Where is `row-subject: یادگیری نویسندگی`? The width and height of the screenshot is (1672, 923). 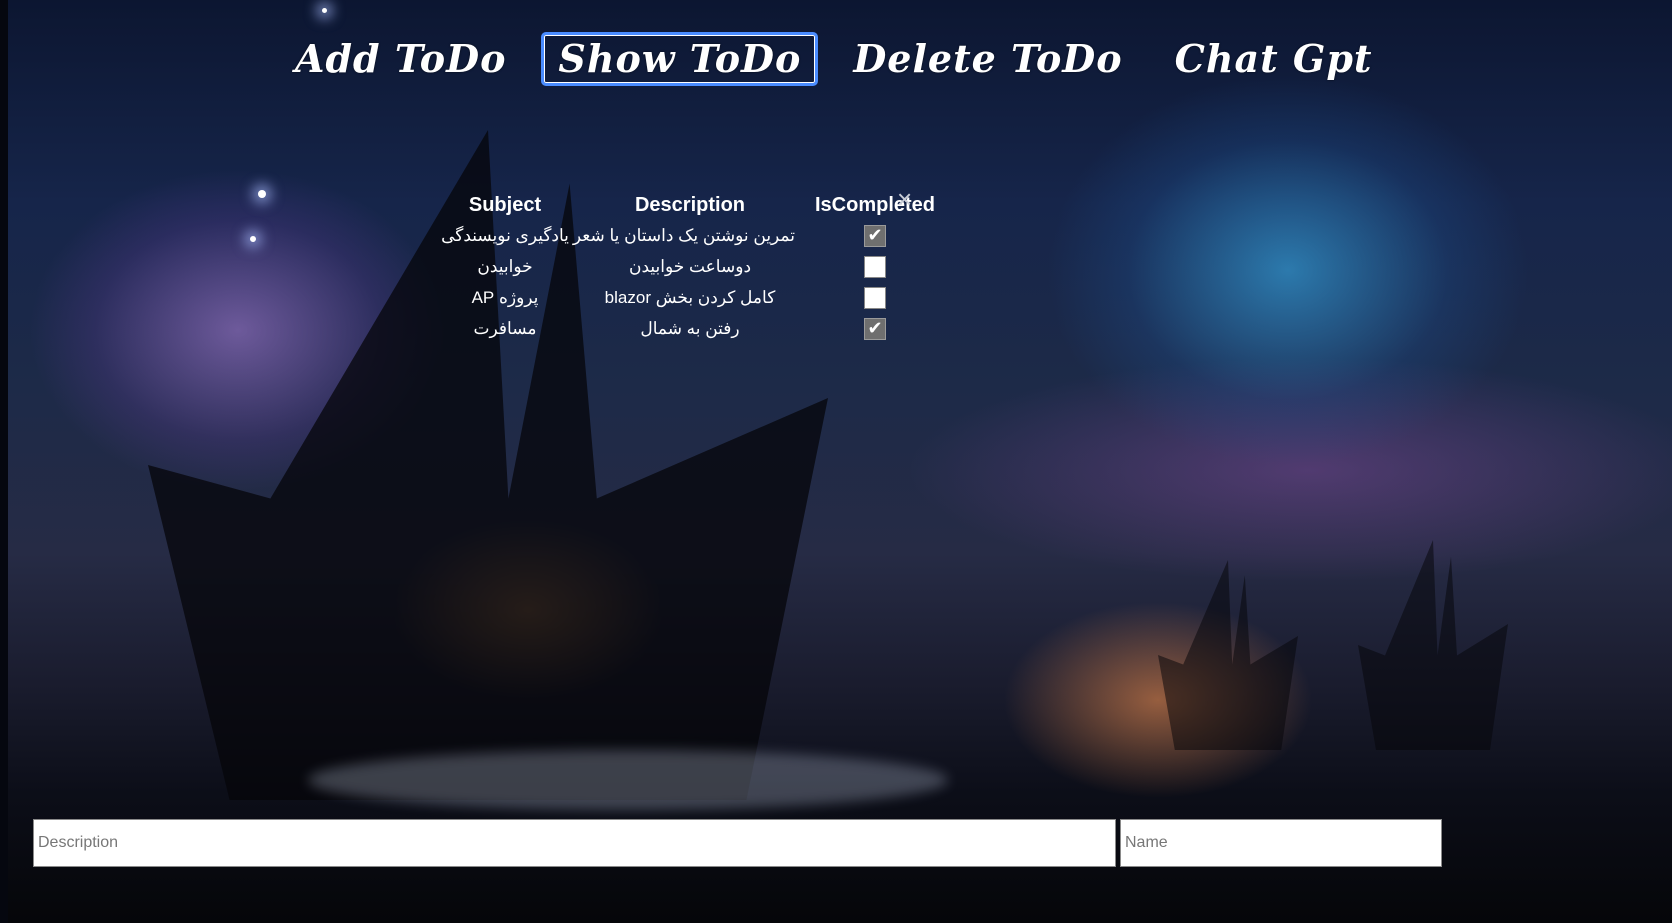 row-subject: یادگیری نویسندگی is located at coordinates (505, 235).